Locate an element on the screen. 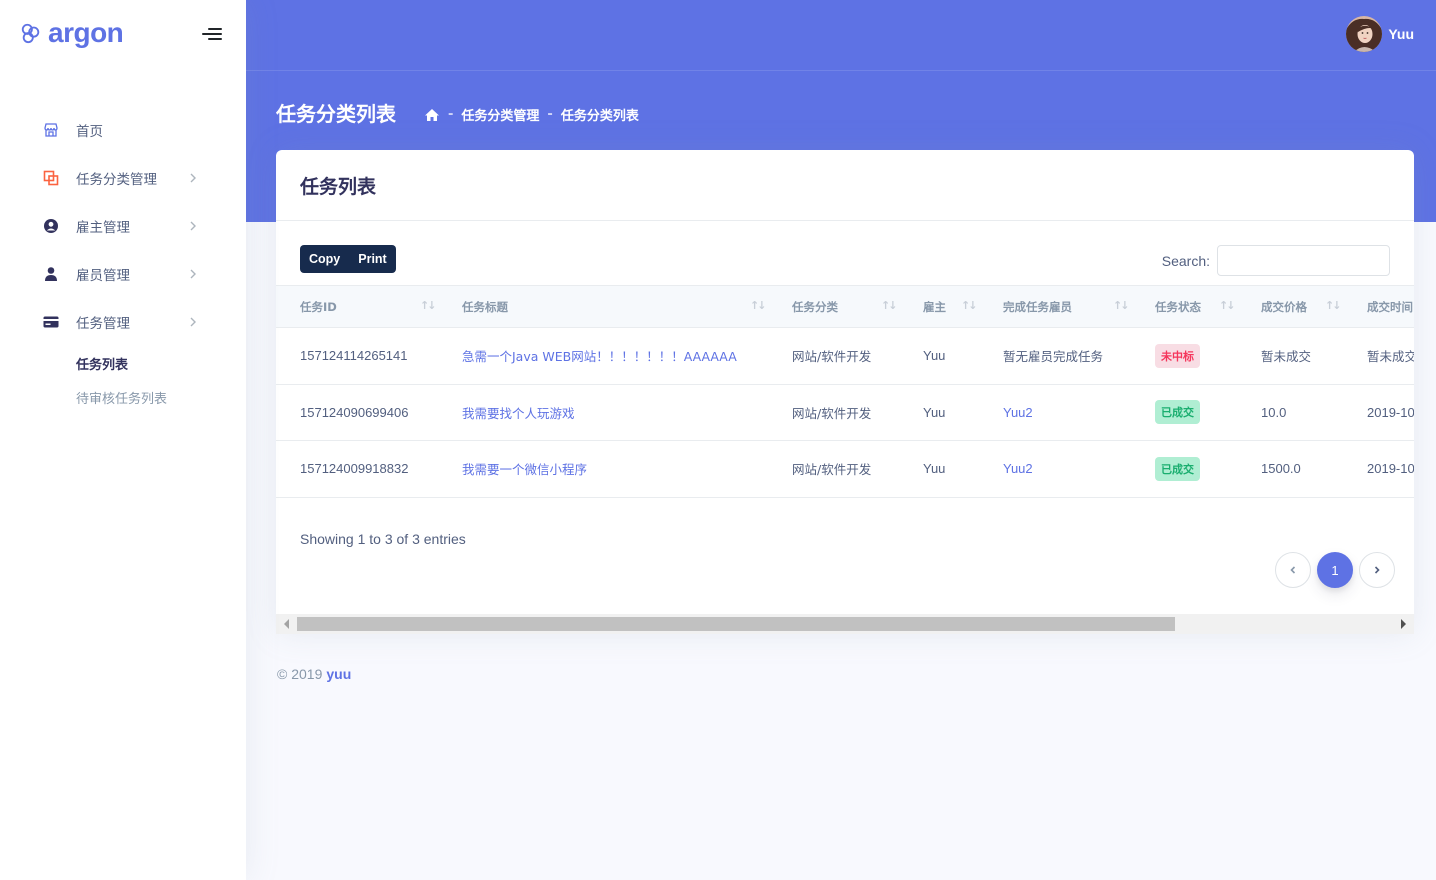 The width and height of the screenshot is (1436, 880). sidebar-item-label: 雇员管理 is located at coordinates (103, 276).